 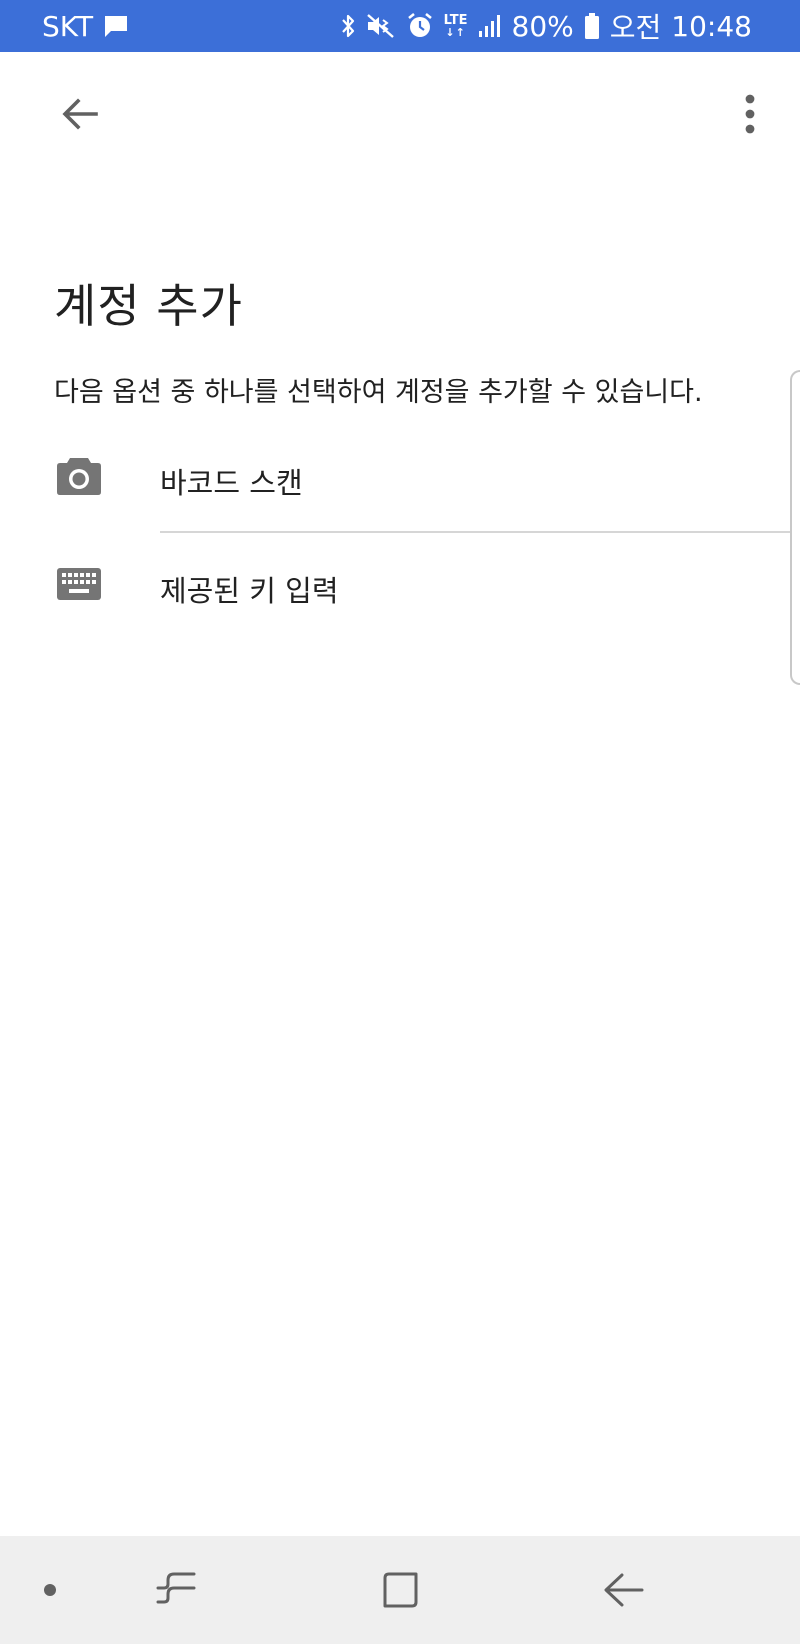 What do you see at coordinates (378, 392) in the screenshot?
I see `page-subtitle: 다음 옵션 중 하나를 선택하여 계정을 추가할 수 있습니다.` at bounding box center [378, 392].